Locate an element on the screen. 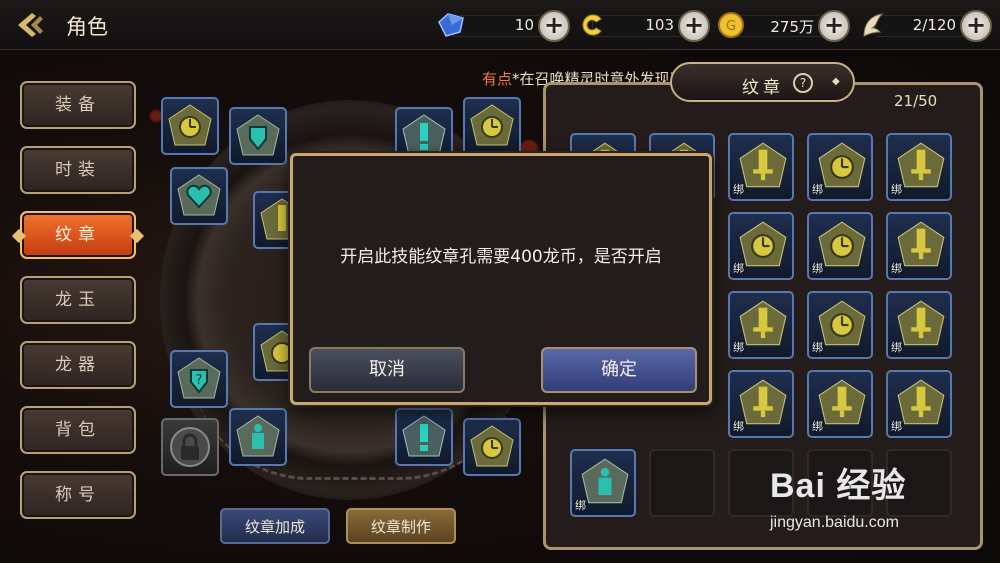  gold-count: 275万 is located at coordinates (792, 27).